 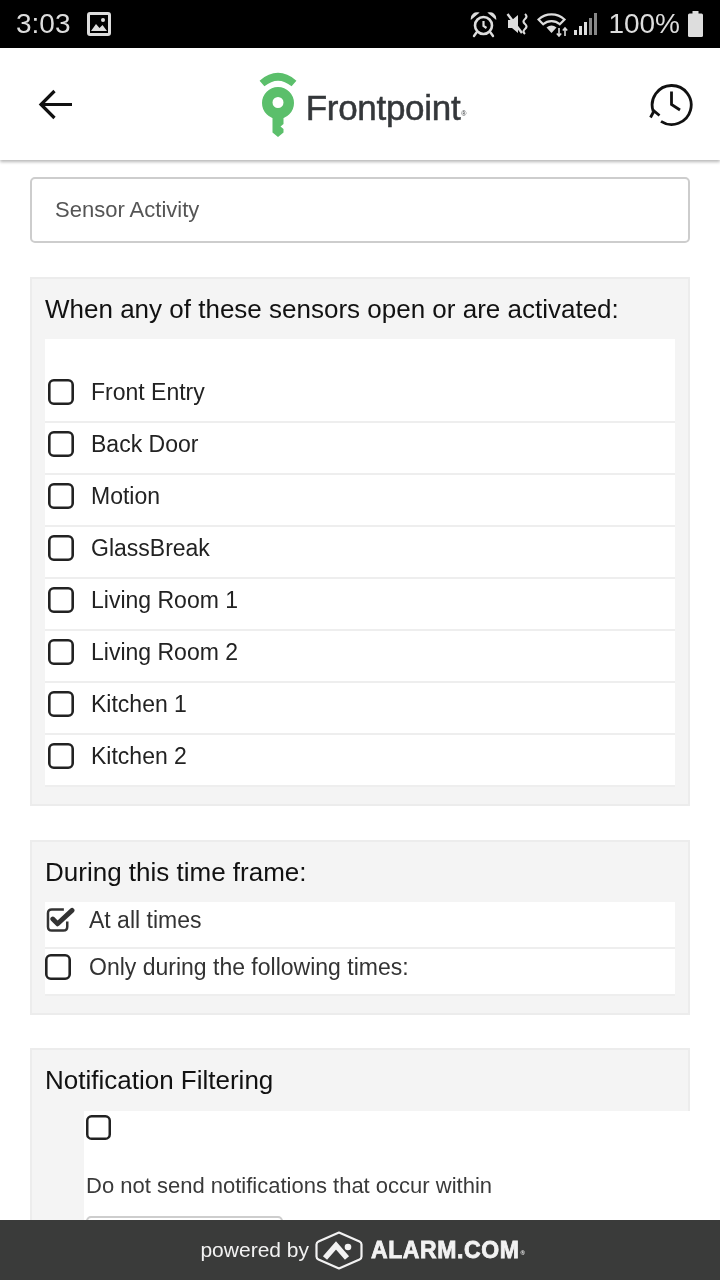 I want to click on battery-icon, so click(x=695, y=24).